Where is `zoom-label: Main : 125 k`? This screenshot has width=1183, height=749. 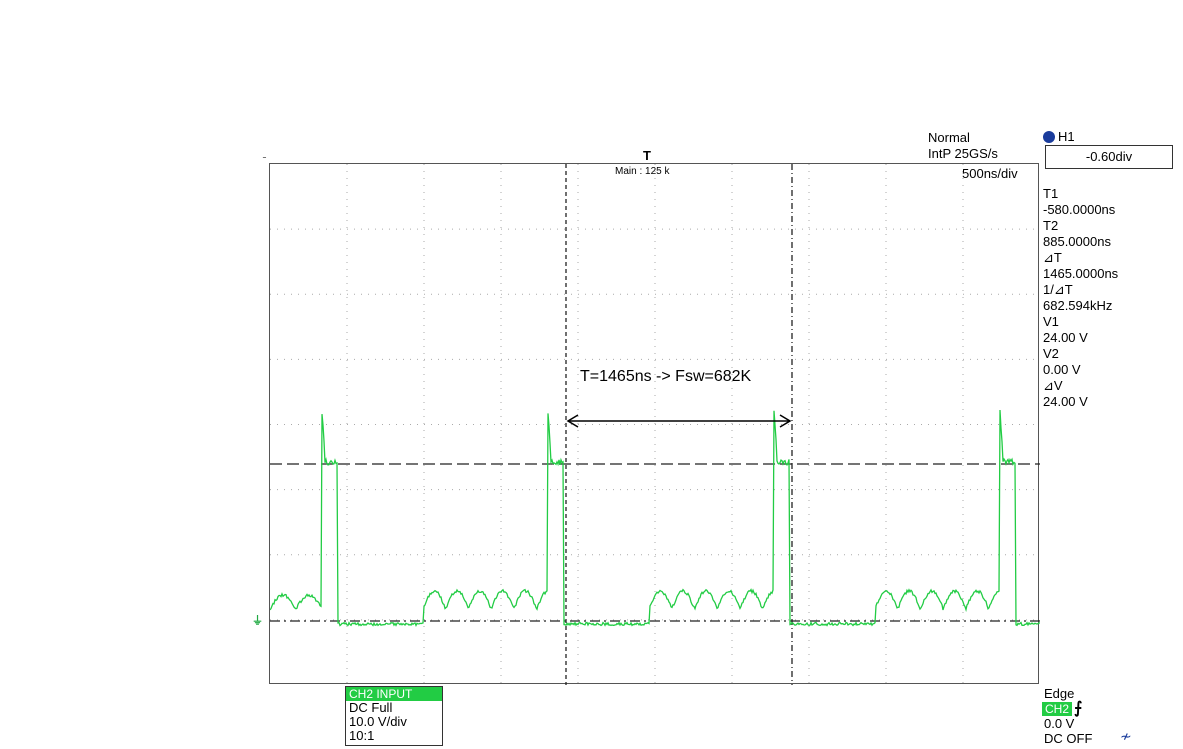
zoom-label: Main : 125 k is located at coordinates (642, 171).